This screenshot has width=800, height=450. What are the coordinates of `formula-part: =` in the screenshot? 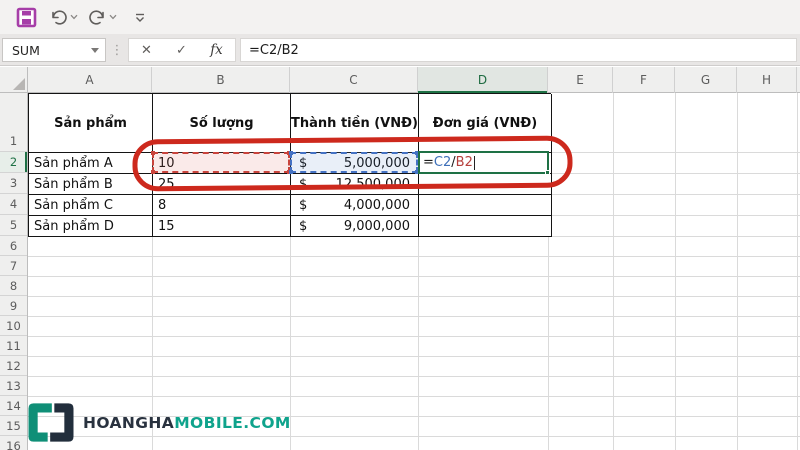 It's located at (428, 162).